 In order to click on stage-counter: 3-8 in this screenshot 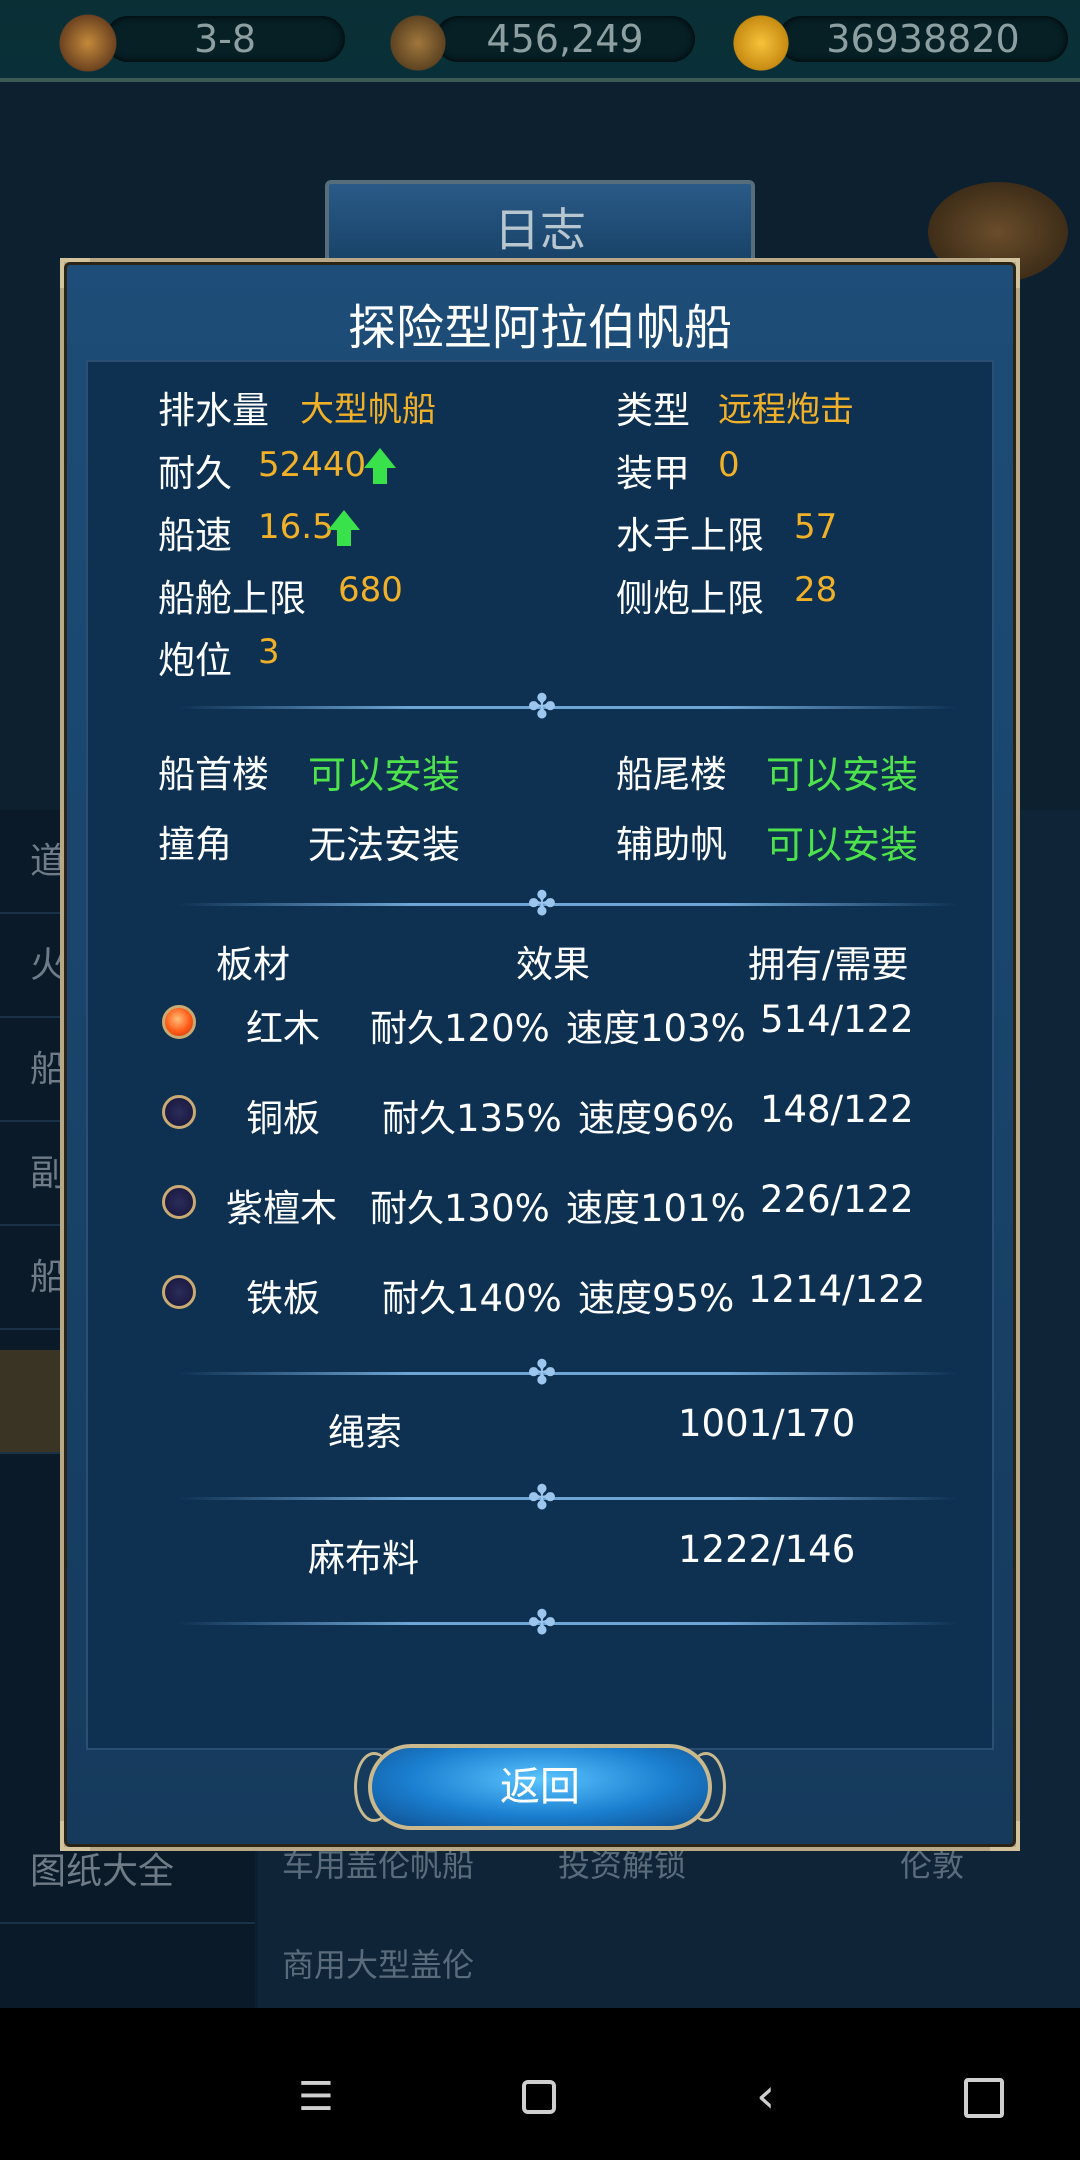, I will do `click(200, 43)`.